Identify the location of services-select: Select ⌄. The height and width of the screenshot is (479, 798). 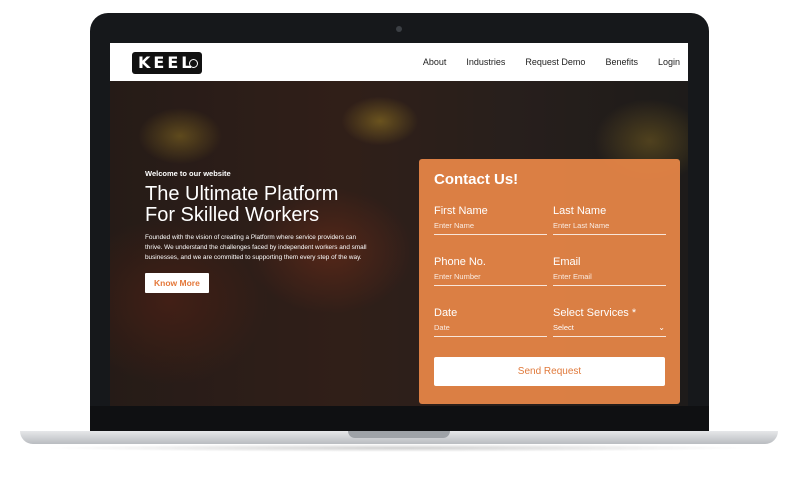
(609, 329).